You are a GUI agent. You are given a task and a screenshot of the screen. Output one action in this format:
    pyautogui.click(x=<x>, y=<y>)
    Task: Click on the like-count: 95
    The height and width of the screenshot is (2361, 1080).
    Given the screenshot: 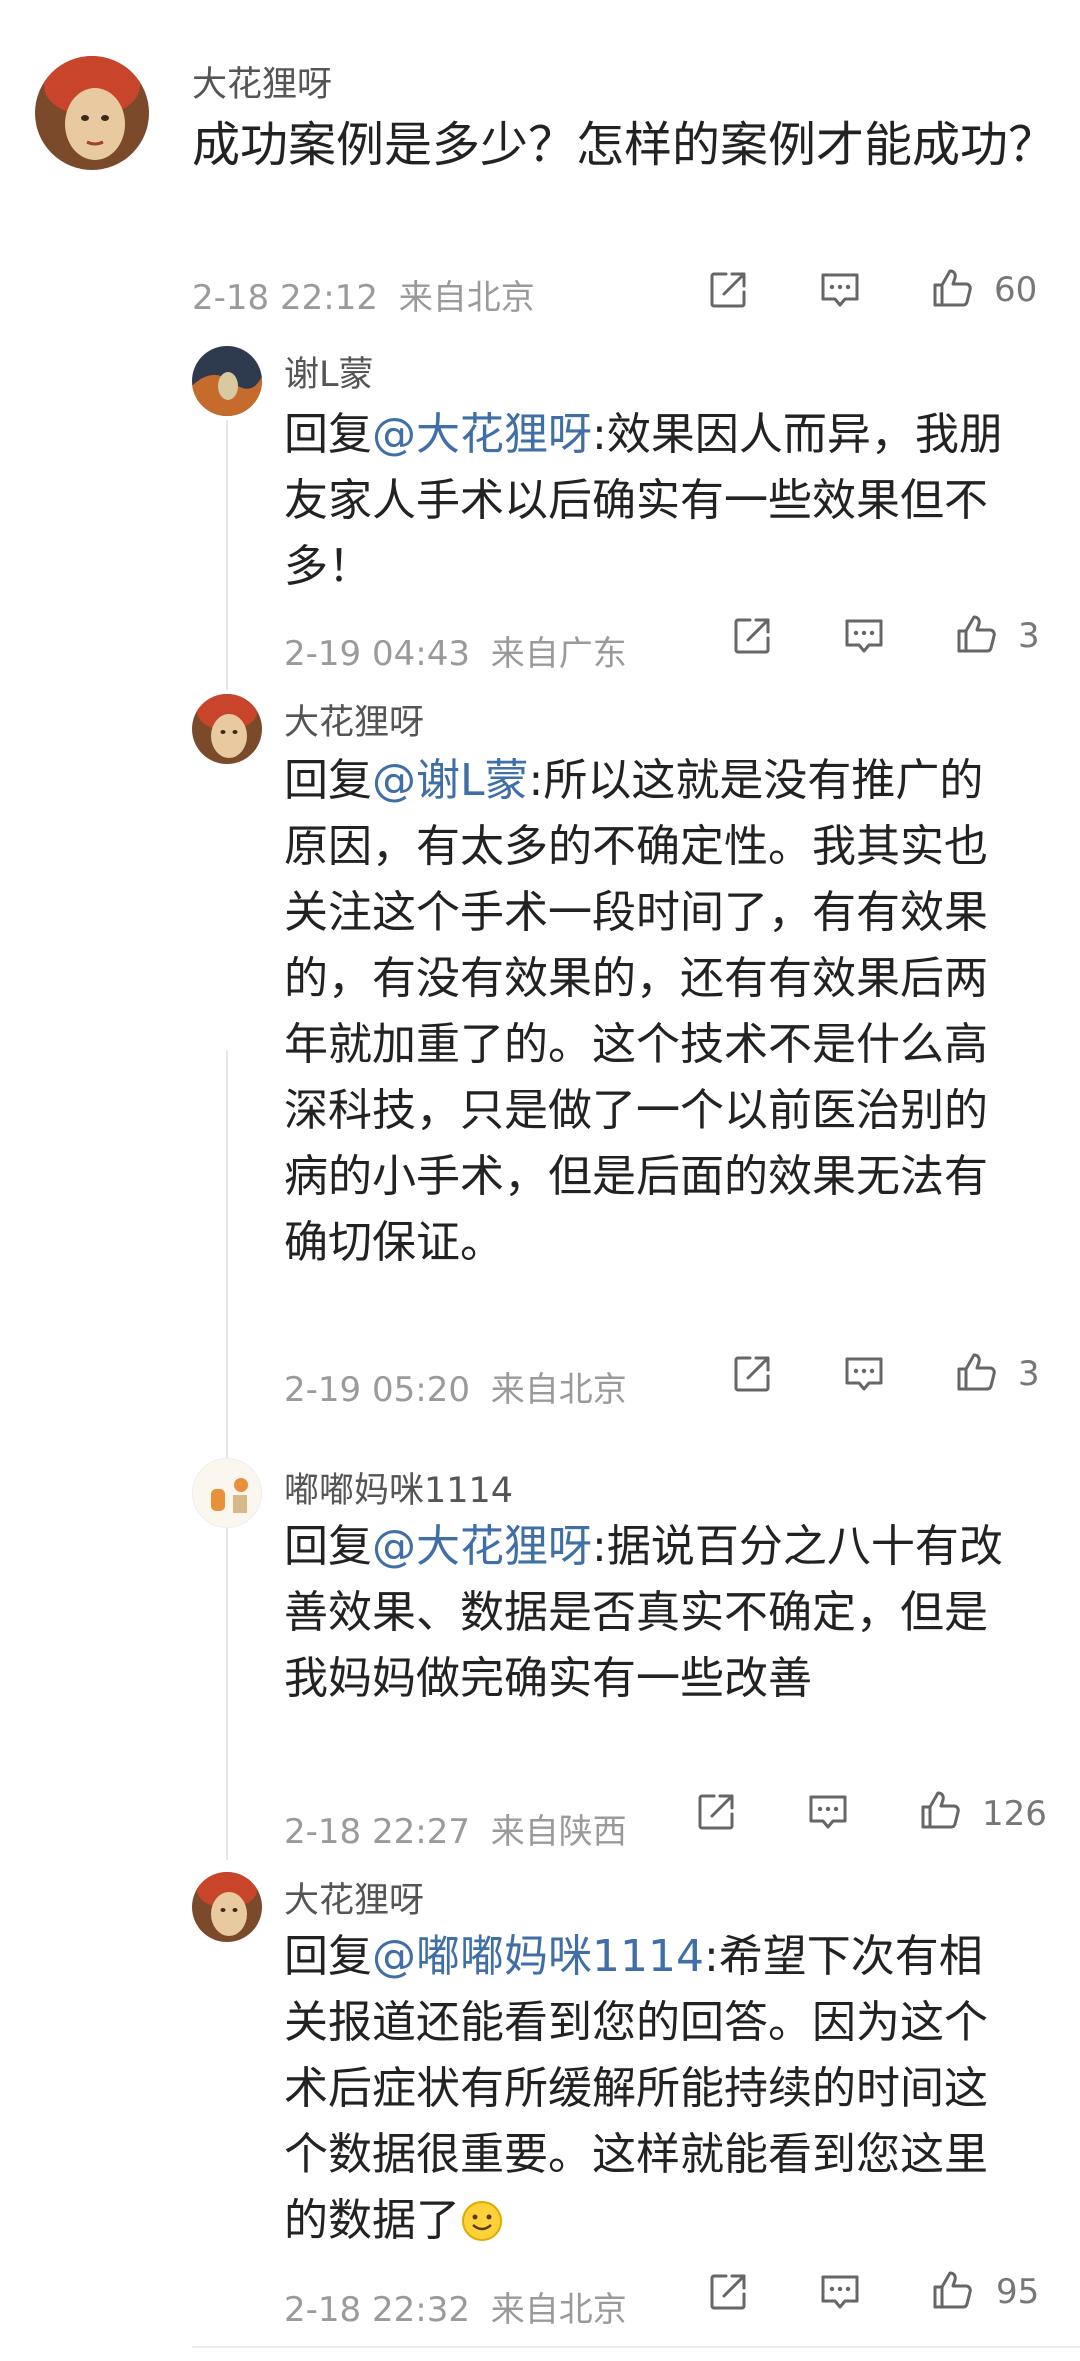 What is the action you would take?
    pyautogui.click(x=1018, y=2292)
    